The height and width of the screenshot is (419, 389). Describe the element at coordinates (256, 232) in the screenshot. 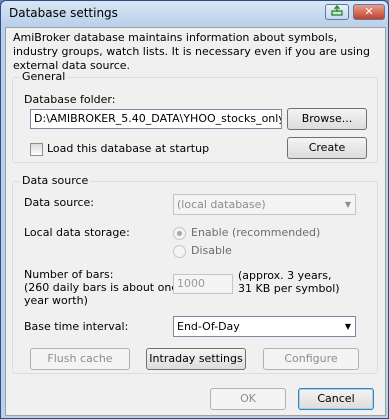

I see `enable-radio-label: Enable (recommended)` at that location.